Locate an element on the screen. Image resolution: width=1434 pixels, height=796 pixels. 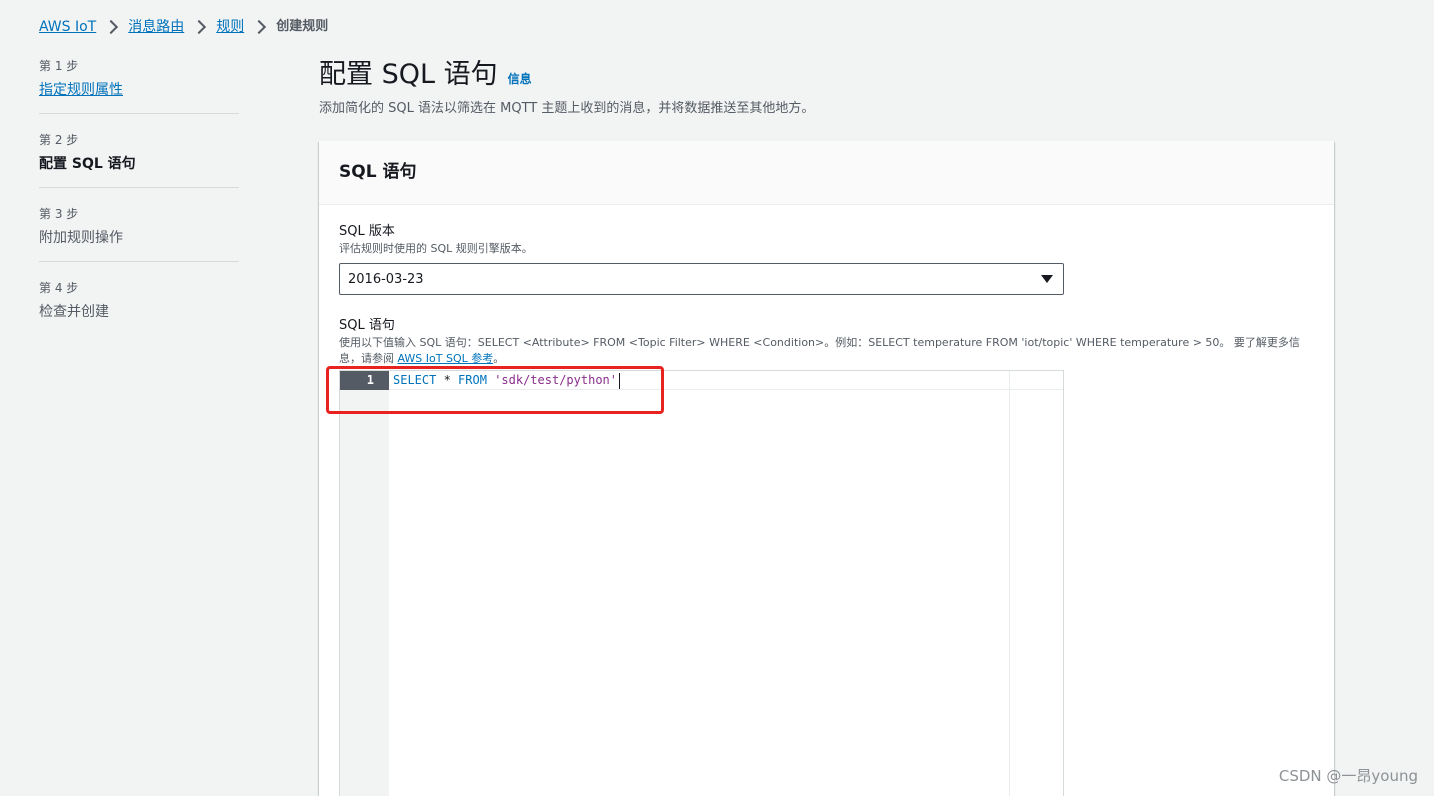
text-cursor is located at coordinates (620, 380).